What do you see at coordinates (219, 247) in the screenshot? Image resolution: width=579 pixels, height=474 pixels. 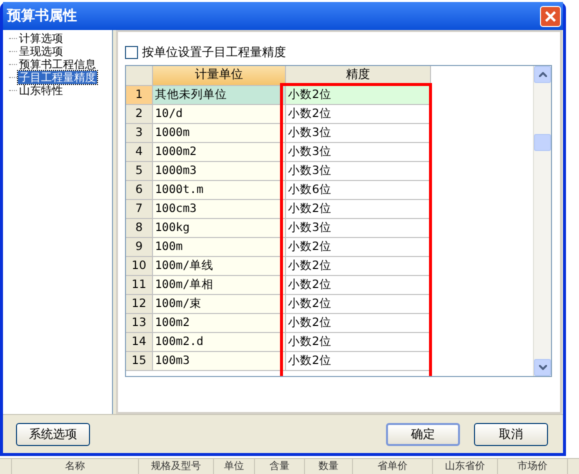 I see `table-cell: 100m` at bounding box center [219, 247].